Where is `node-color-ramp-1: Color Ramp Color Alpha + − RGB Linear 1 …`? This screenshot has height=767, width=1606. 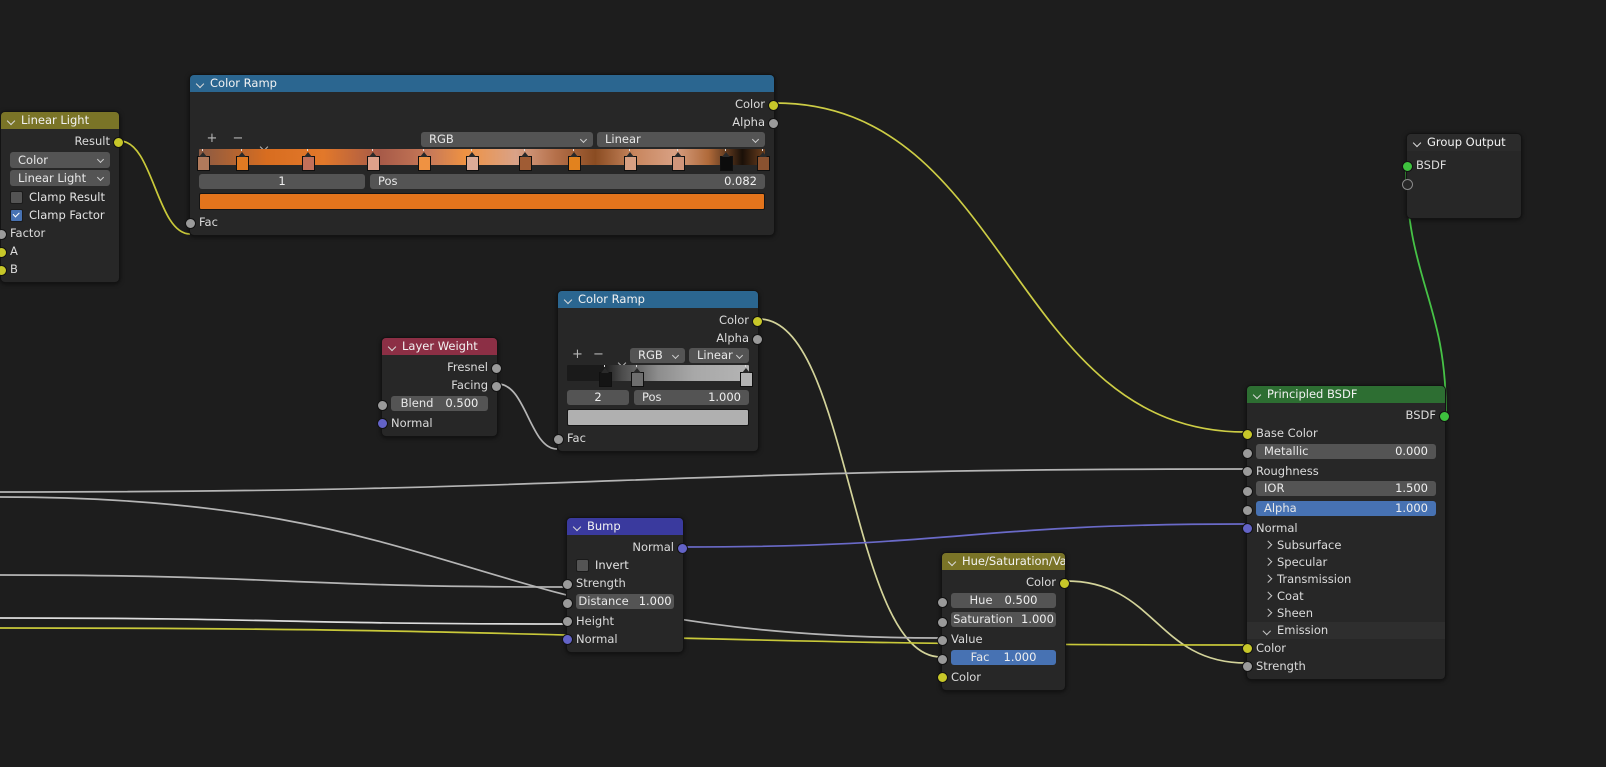 node-color-ramp-1: Color Ramp Color Alpha + − RGB Linear 1 … is located at coordinates (482, 155).